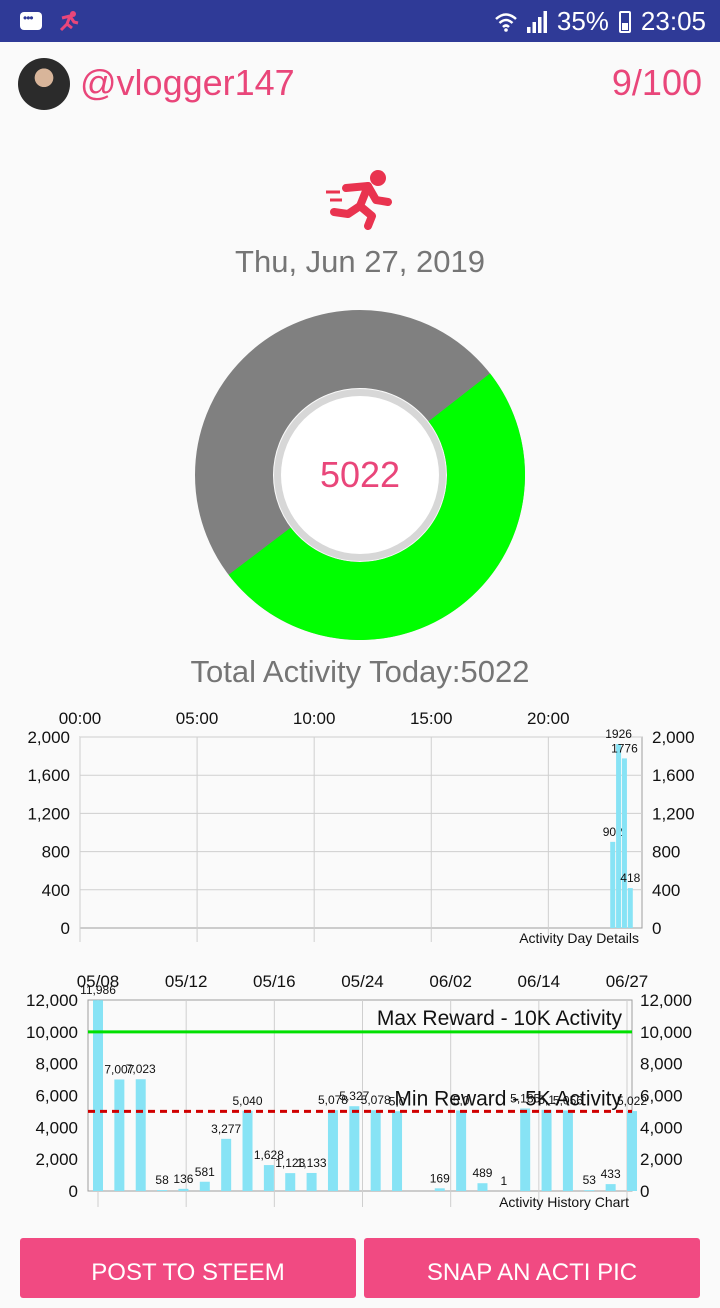  I want to click on day-y-tick-left: 0, so click(65, 928).